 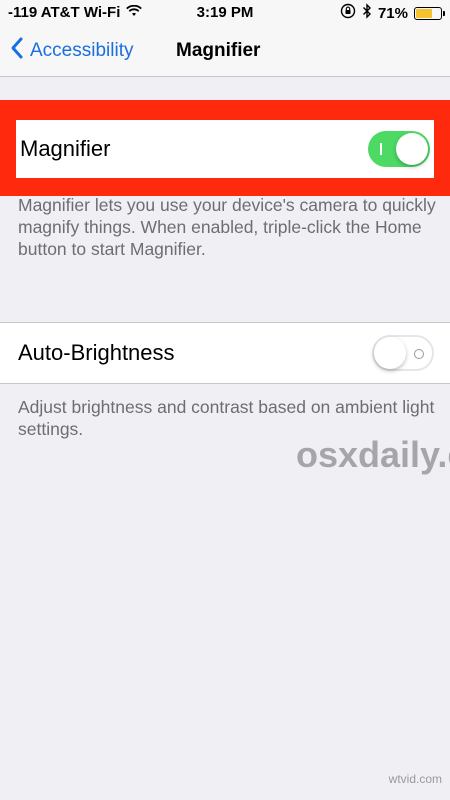 What do you see at coordinates (225, 13) in the screenshot?
I see `status-bar: -119 AT&T Wi-Fi 3:19 PM 71%` at bounding box center [225, 13].